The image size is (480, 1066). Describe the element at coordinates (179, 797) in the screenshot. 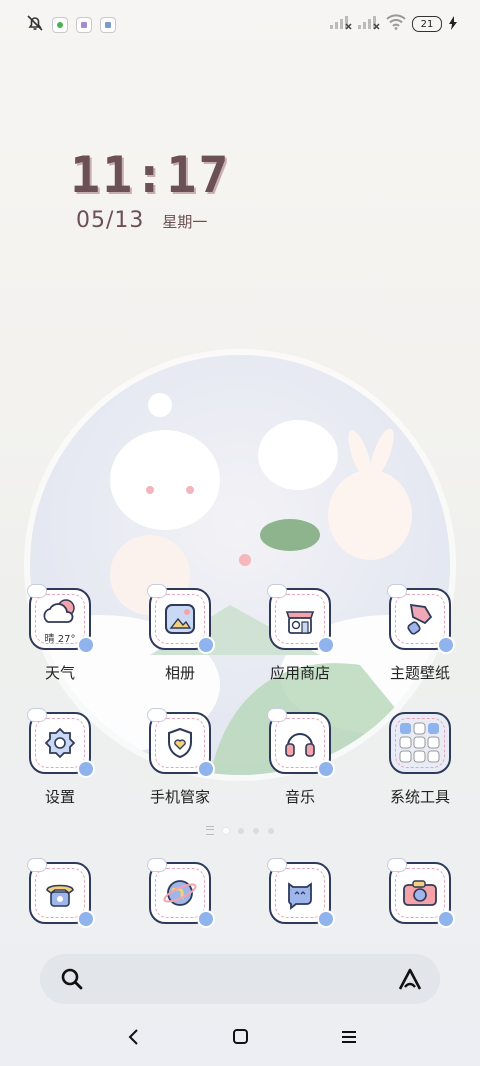

I see `app-label: 手机管家` at that location.